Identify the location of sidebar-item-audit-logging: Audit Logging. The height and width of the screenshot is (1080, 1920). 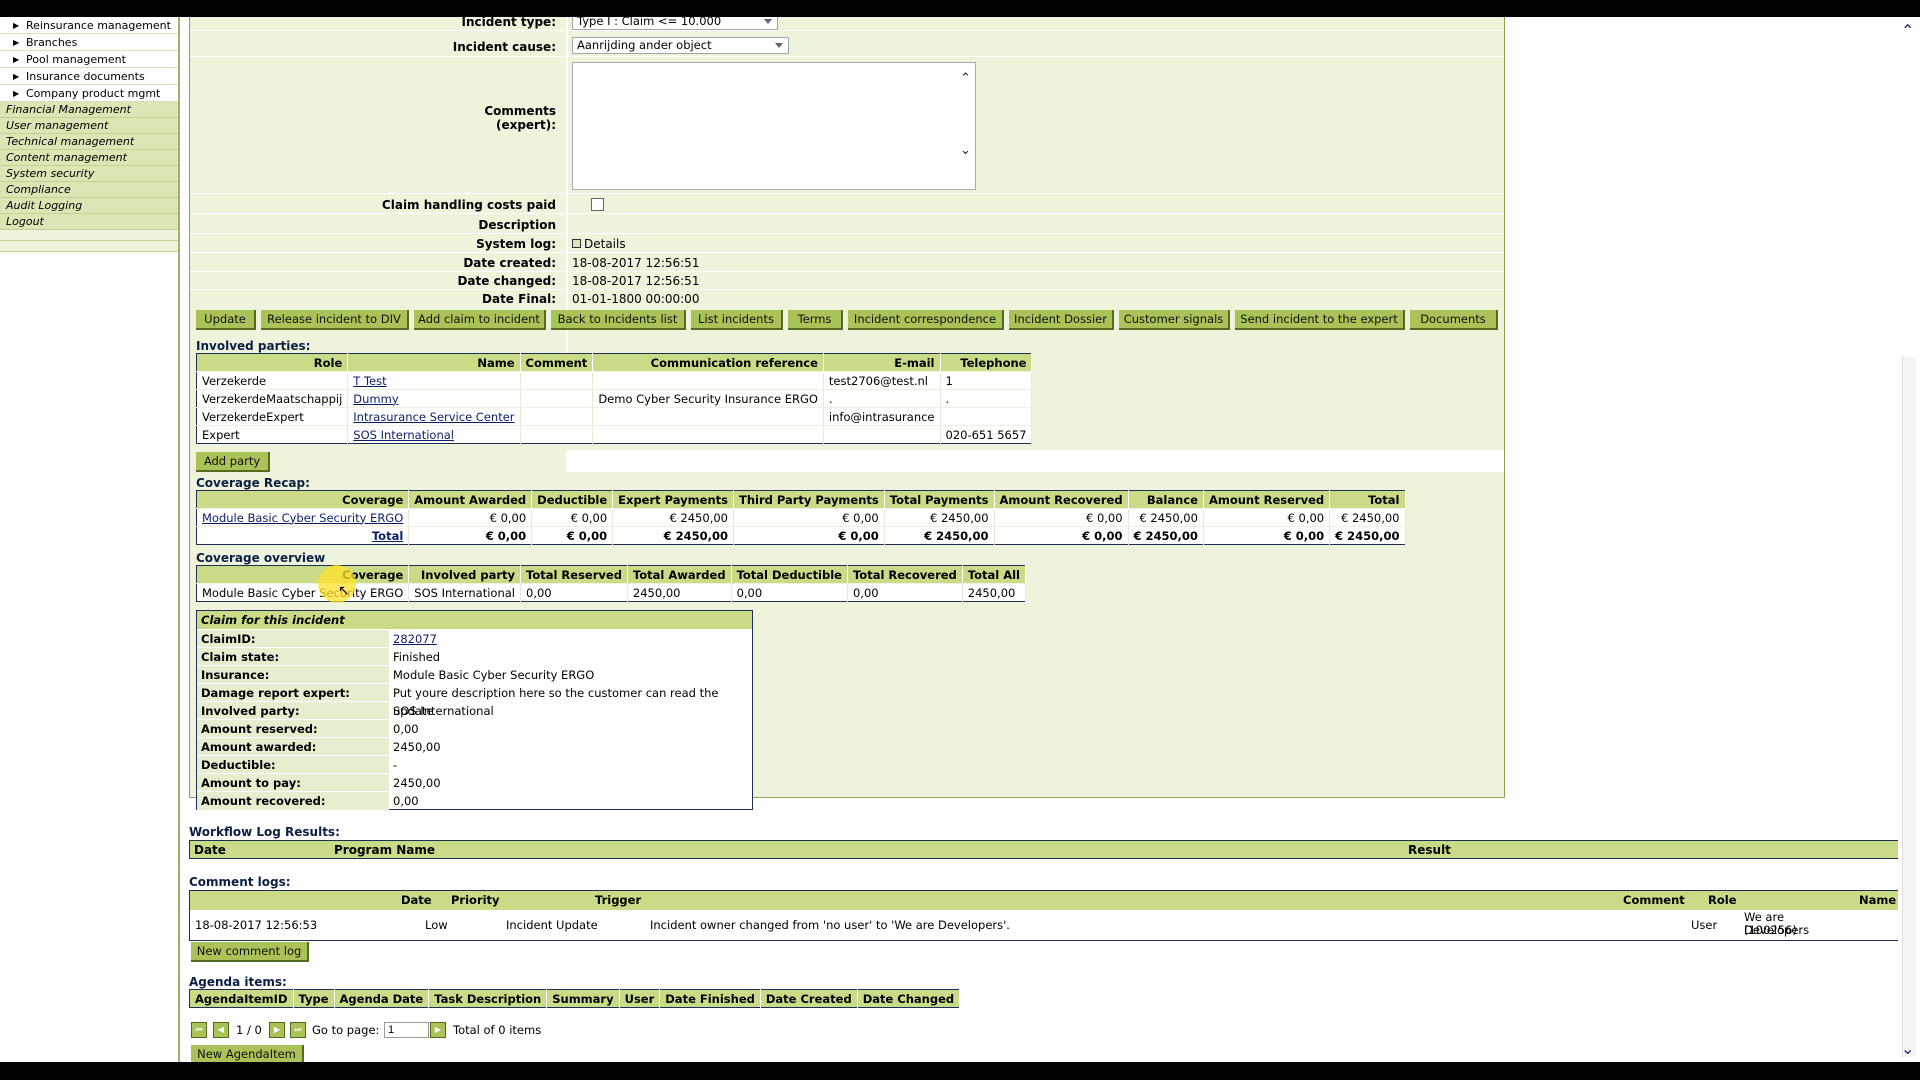
(89, 206).